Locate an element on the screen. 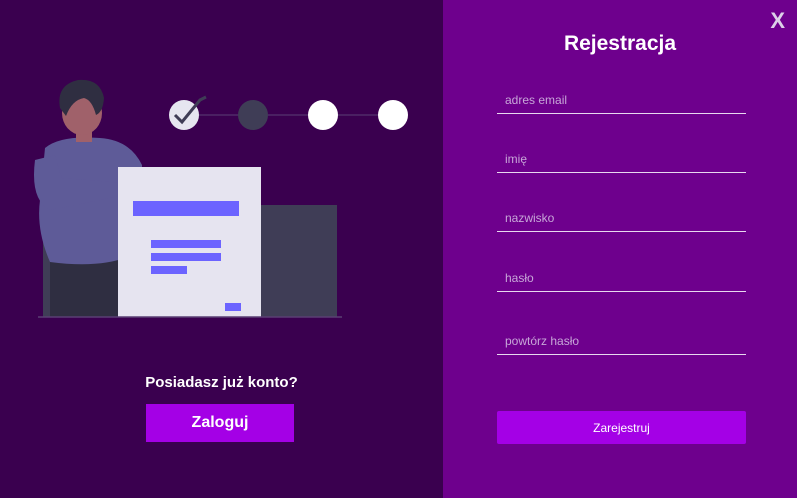 Image resolution: width=797 pixels, height=498 pixels. have-account-question: Posiadasz już konto? is located at coordinates (221, 382).